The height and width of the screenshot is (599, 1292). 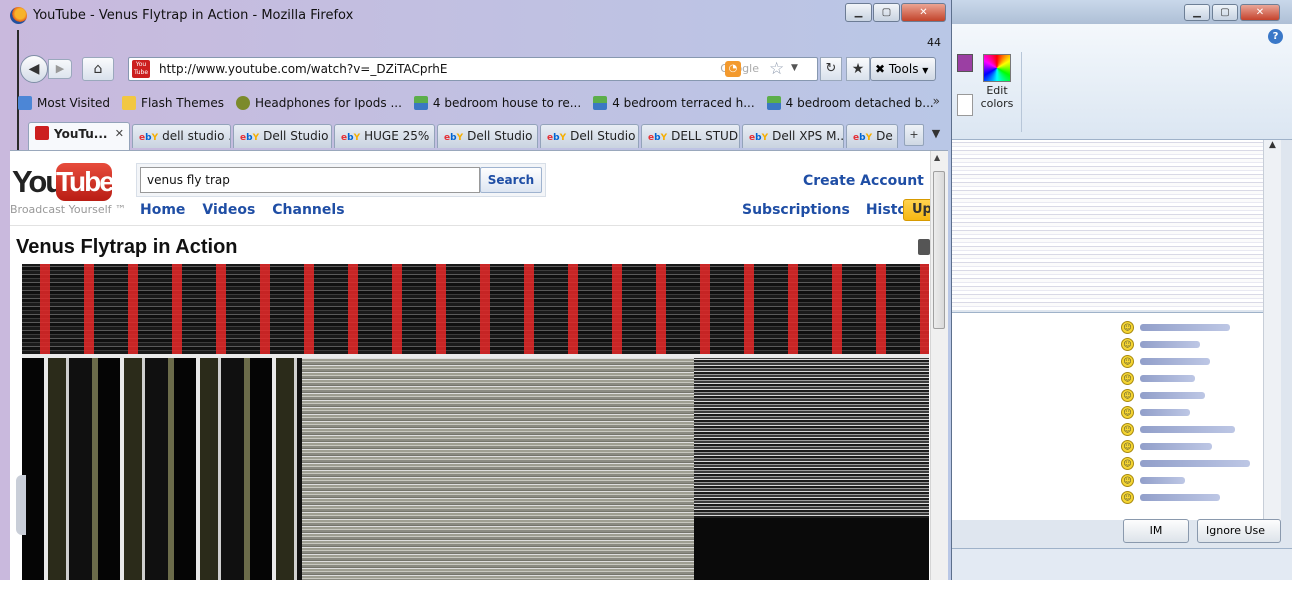 What do you see at coordinates (1107, 225) in the screenshot?
I see `canvas-area` at bounding box center [1107, 225].